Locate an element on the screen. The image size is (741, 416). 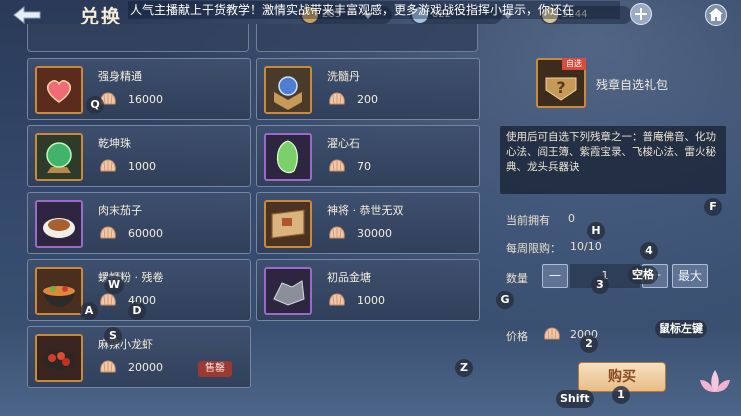
key-hint-4: 4 is located at coordinates (649, 251).